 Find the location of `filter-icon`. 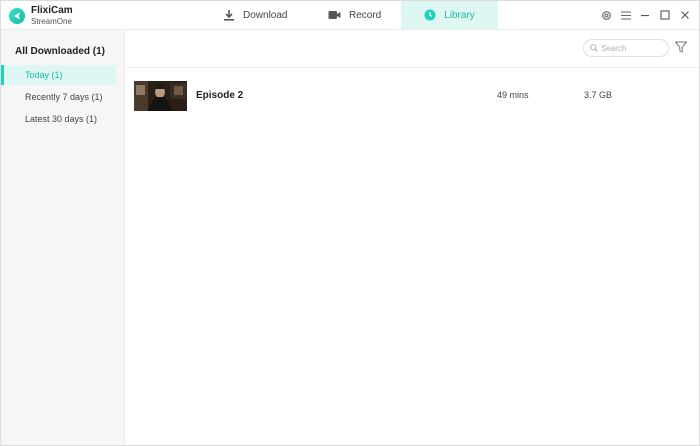

filter-icon is located at coordinates (682, 48).